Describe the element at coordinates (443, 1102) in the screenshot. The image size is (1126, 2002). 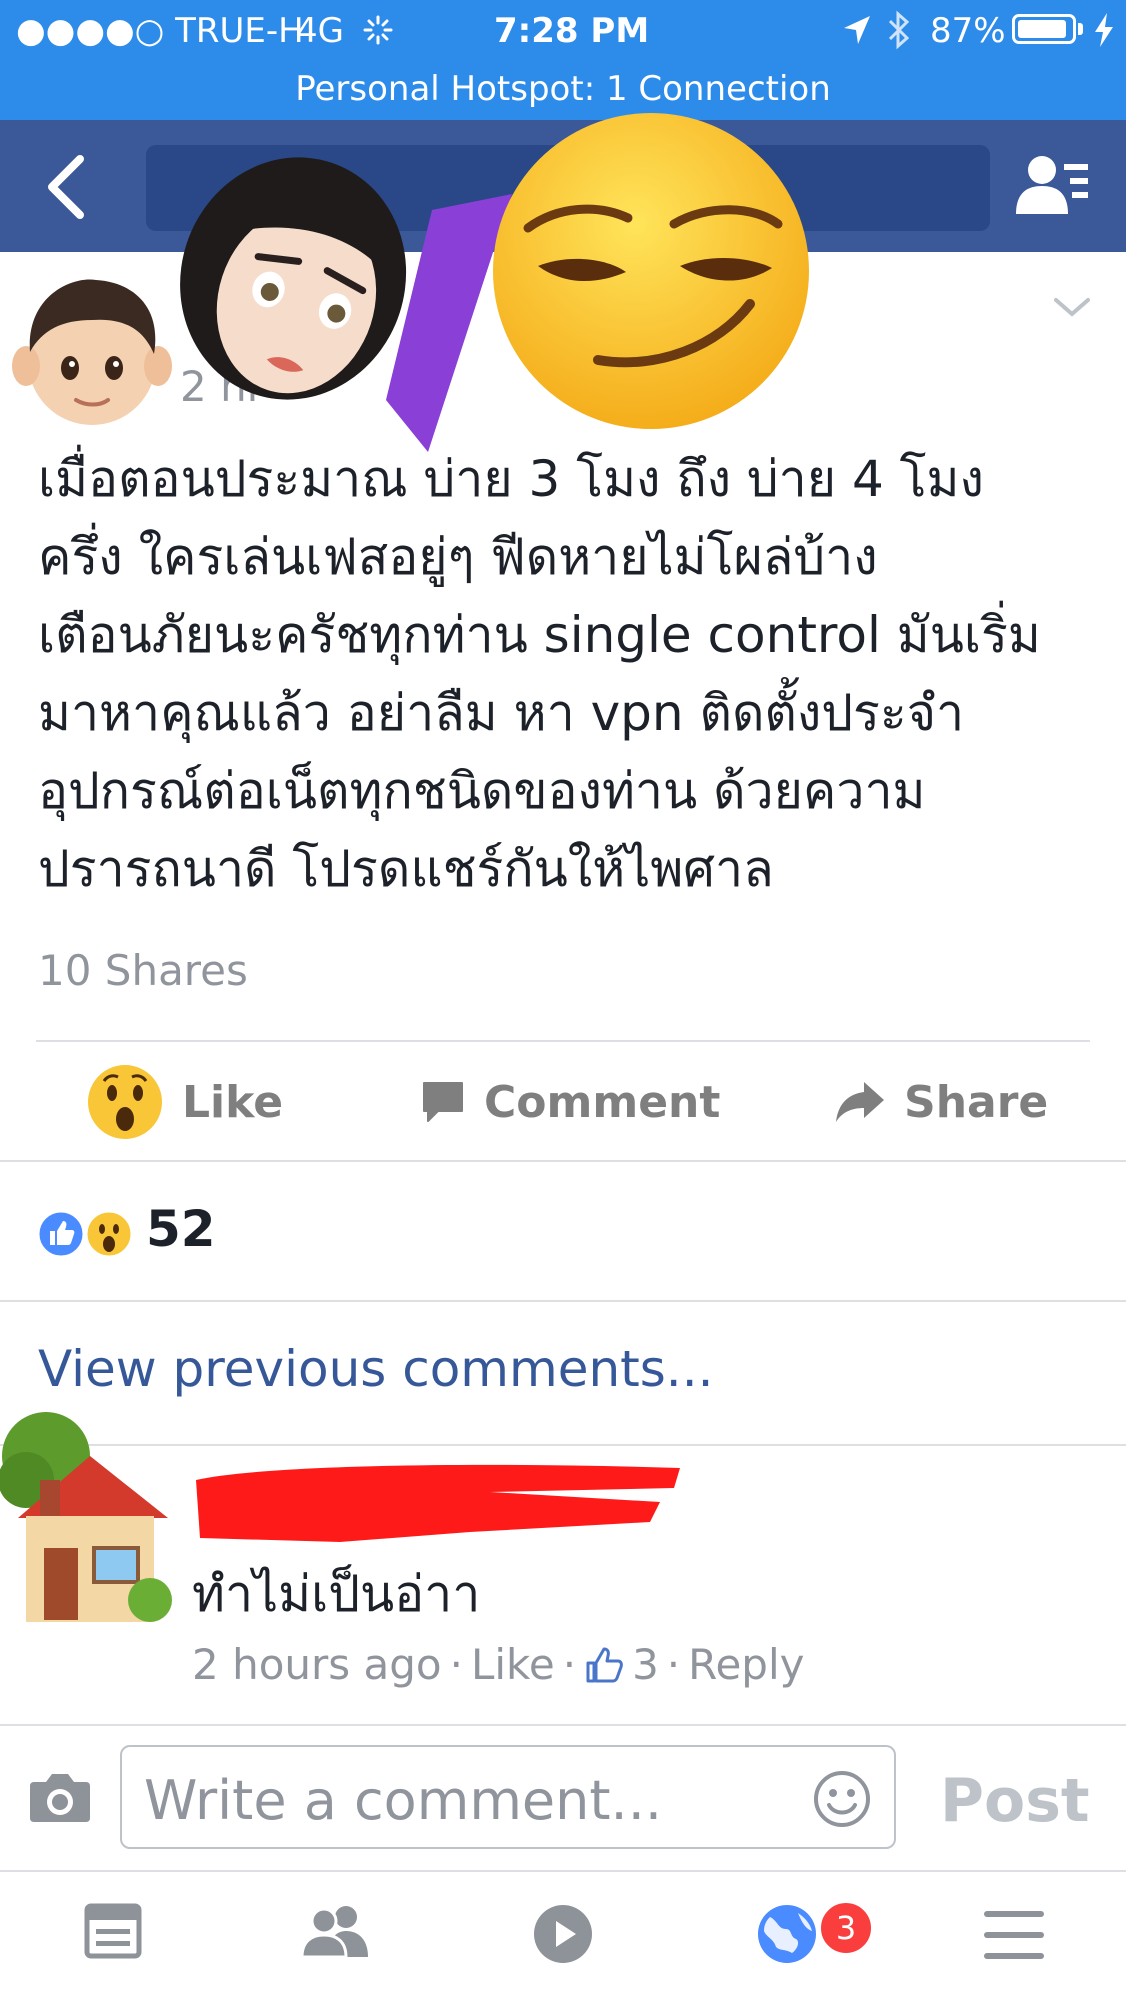
I see `comment-bubble-icon` at that location.